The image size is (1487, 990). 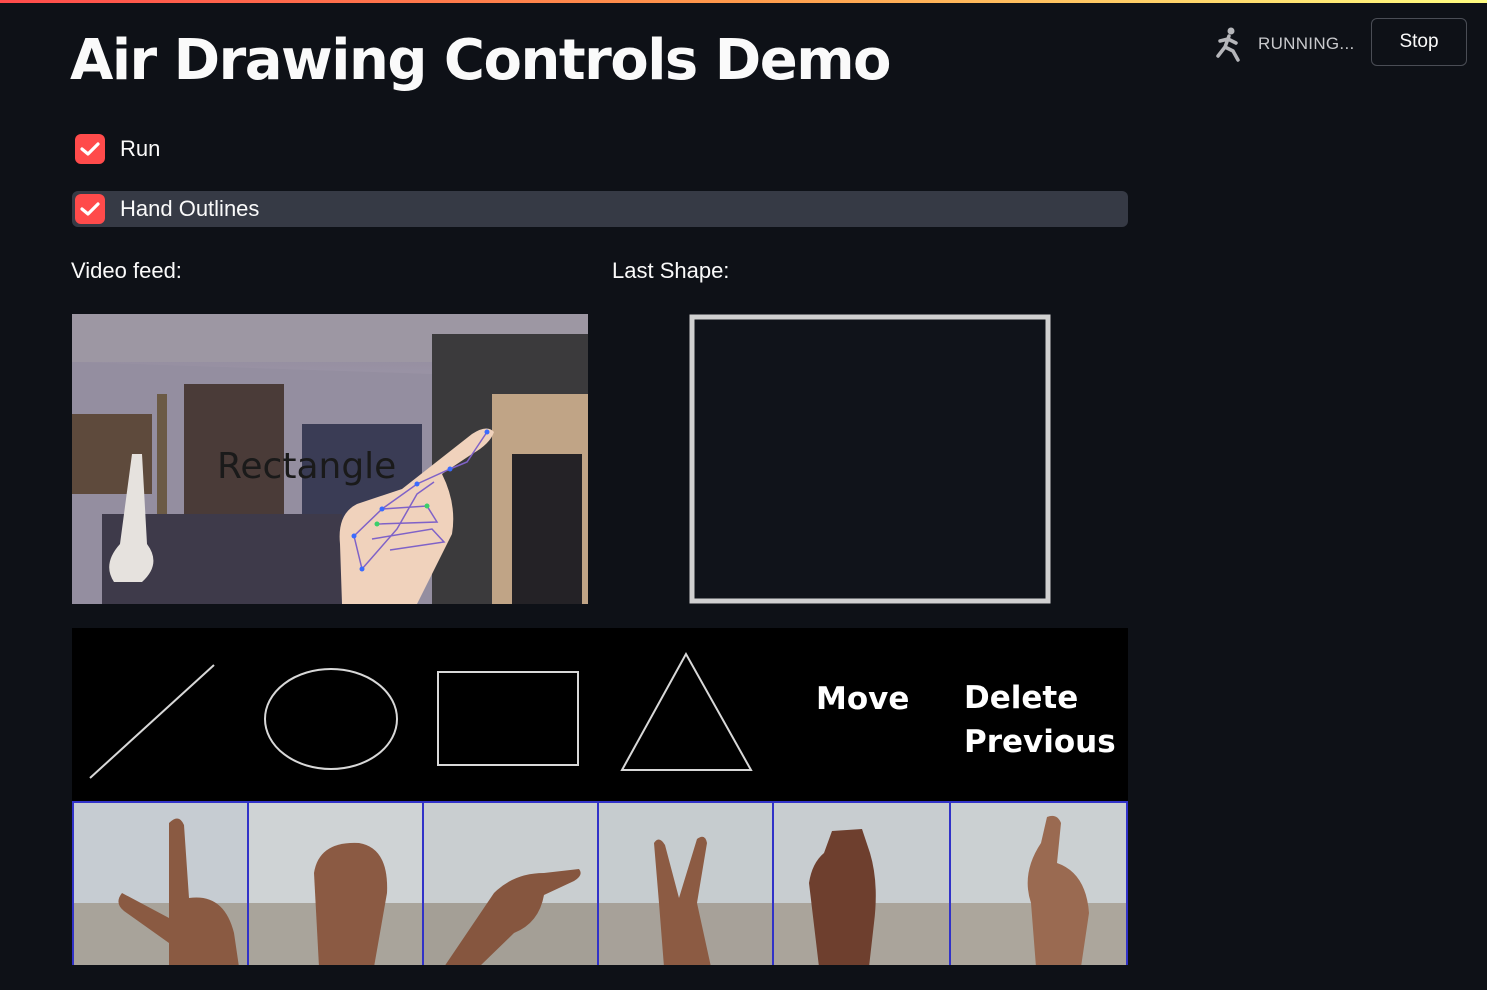 What do you see at coordinates (860, 883) in the screenshot?
I see `gesture-flat-hand` at bounding box center [860, 883].